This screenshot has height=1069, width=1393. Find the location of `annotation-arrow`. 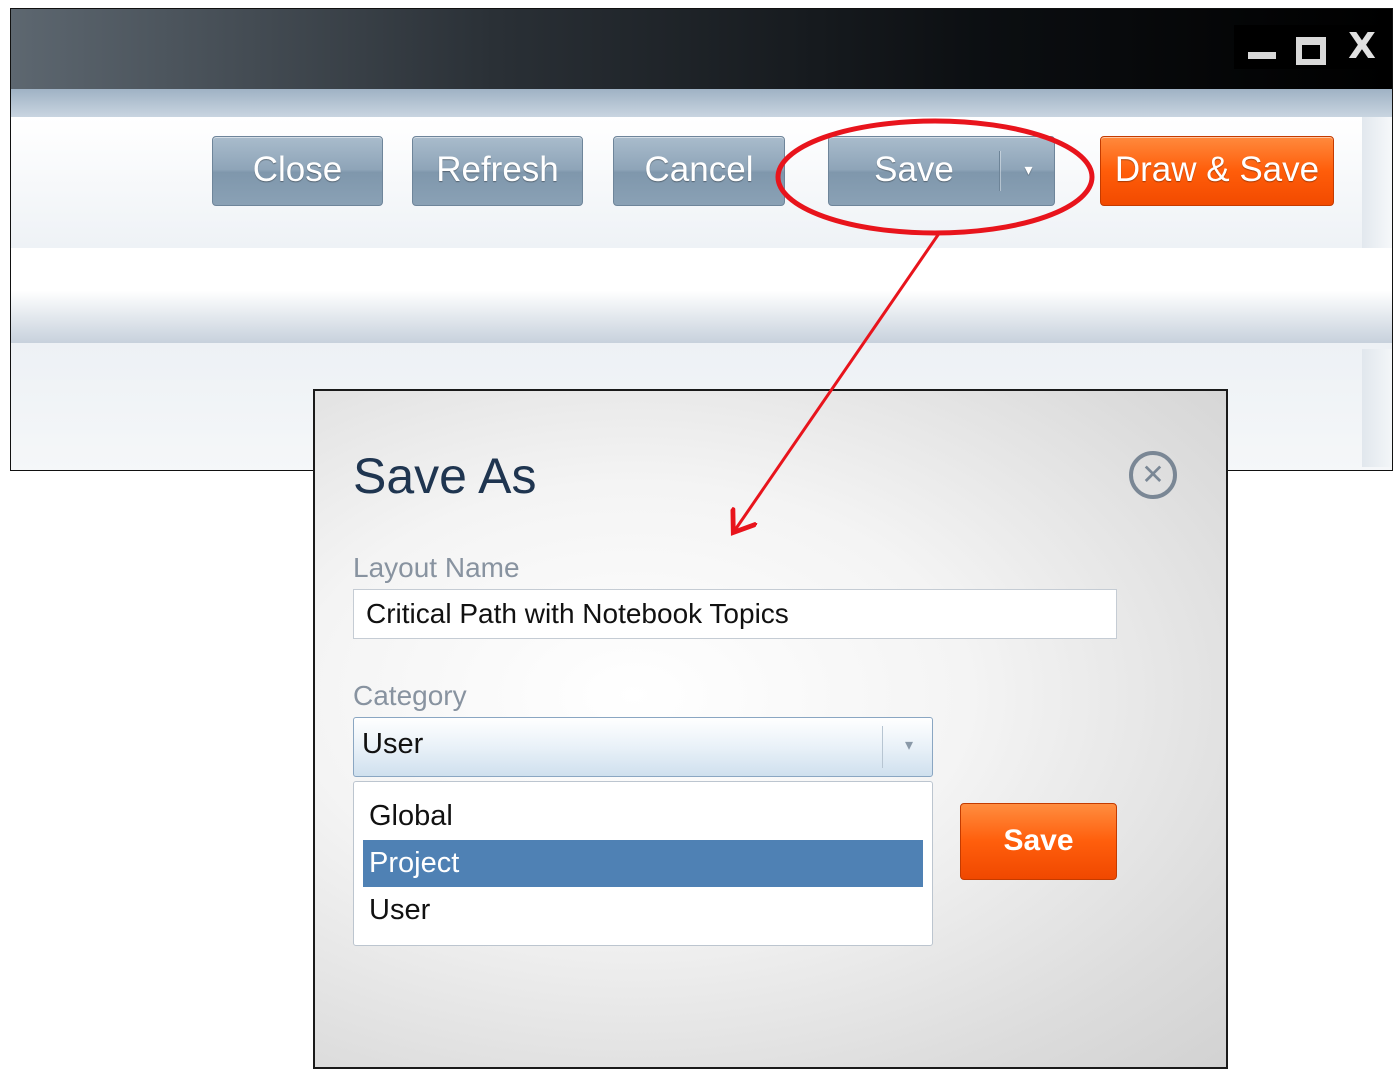

annotation-arrow is located at coordinates (838, 380).